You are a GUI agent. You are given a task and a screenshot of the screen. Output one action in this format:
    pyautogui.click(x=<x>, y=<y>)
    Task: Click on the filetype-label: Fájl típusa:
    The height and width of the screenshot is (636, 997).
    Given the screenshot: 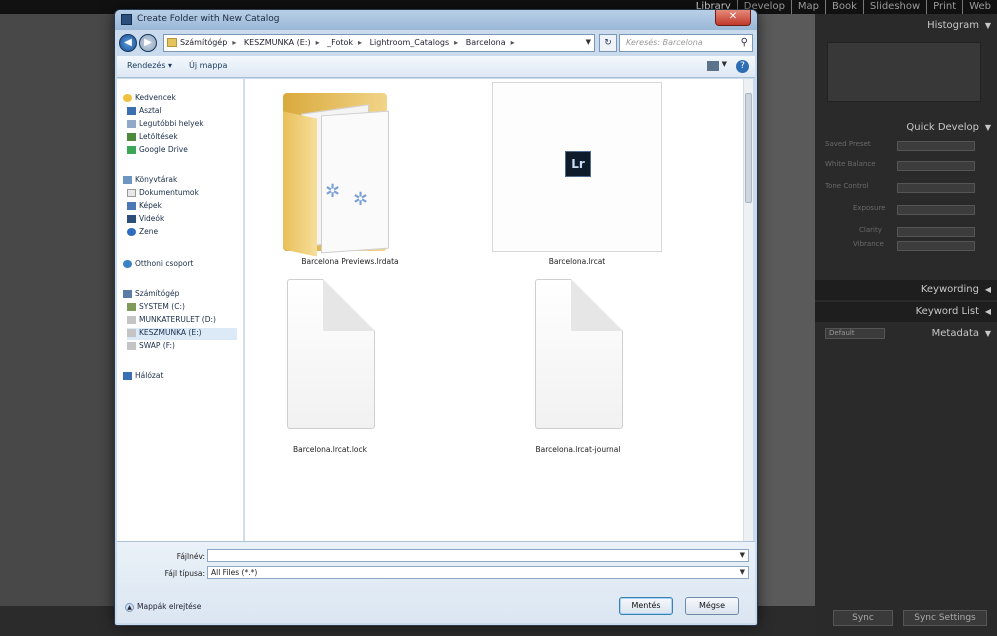 What is the action you would take?
    pyautogui.click(x=184, y=573)
    